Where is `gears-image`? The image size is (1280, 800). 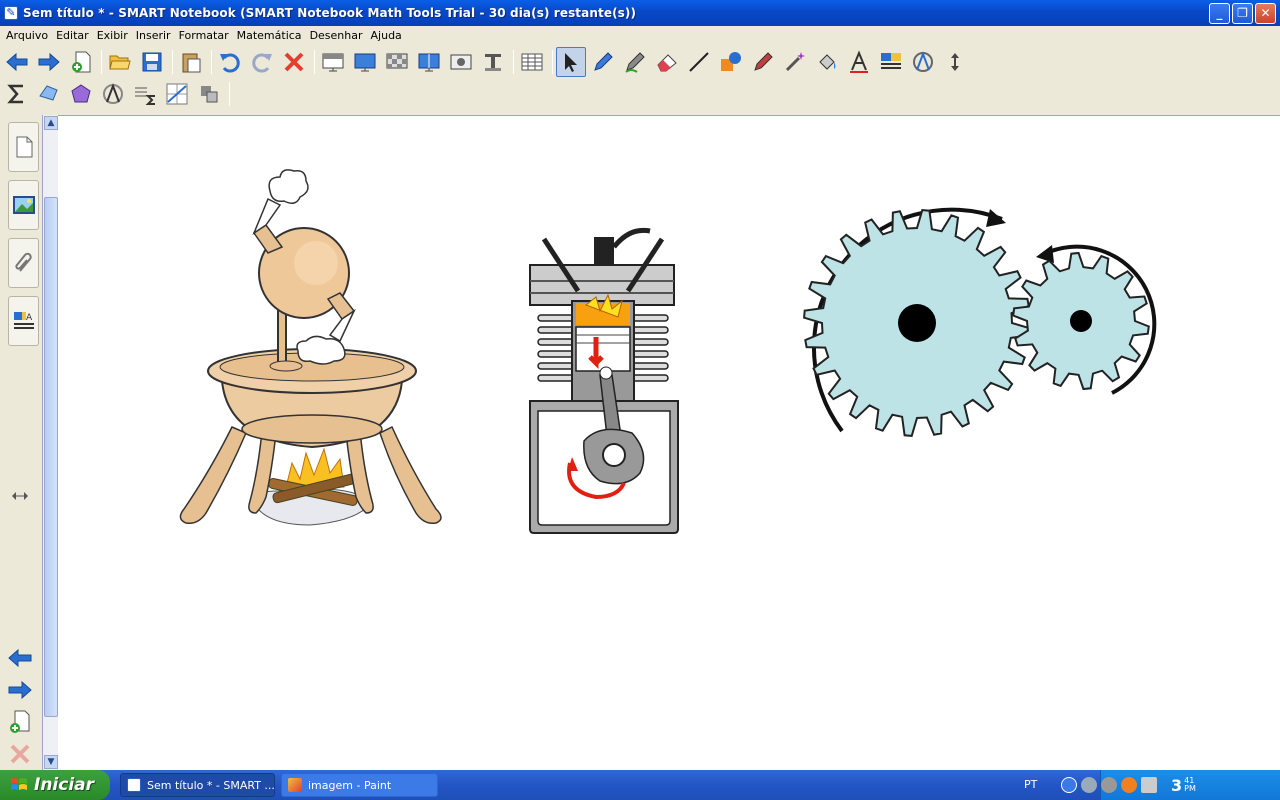 gears-image is located at coordinates (980, 322).